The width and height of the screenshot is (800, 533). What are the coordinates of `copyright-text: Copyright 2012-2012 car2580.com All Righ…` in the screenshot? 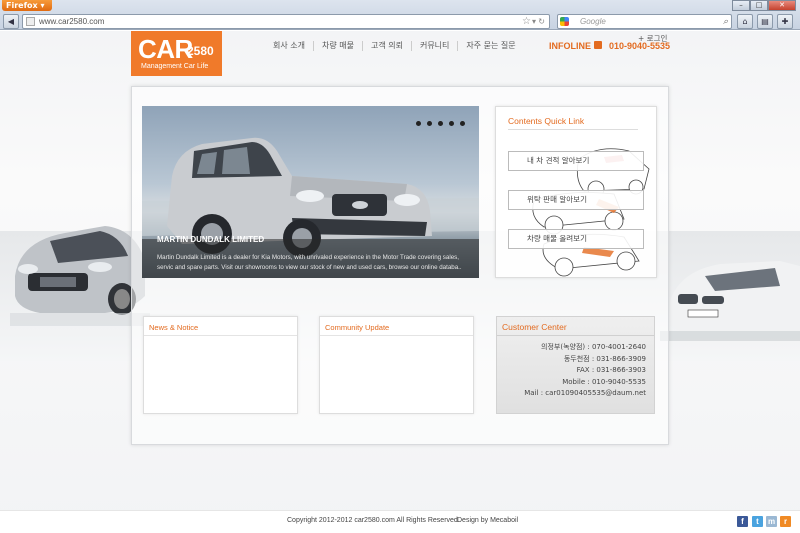 It's located at (373, 520).